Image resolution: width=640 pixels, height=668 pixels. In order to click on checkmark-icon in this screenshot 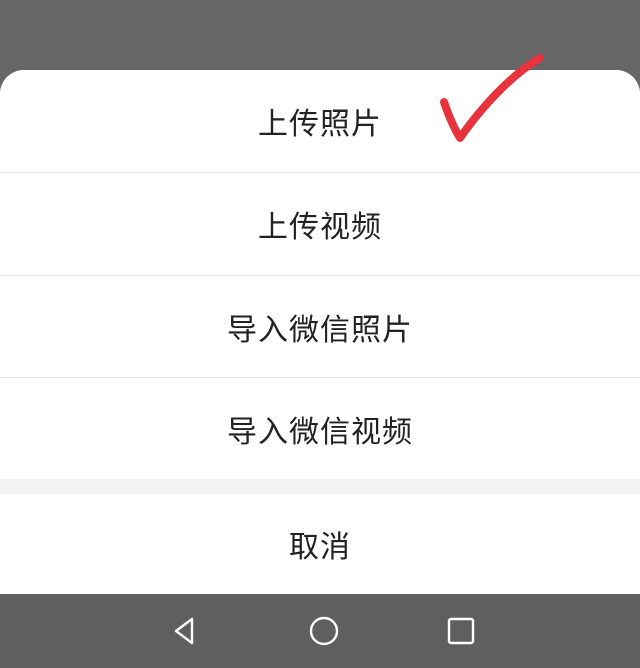, I will do `click(492, 98)`.